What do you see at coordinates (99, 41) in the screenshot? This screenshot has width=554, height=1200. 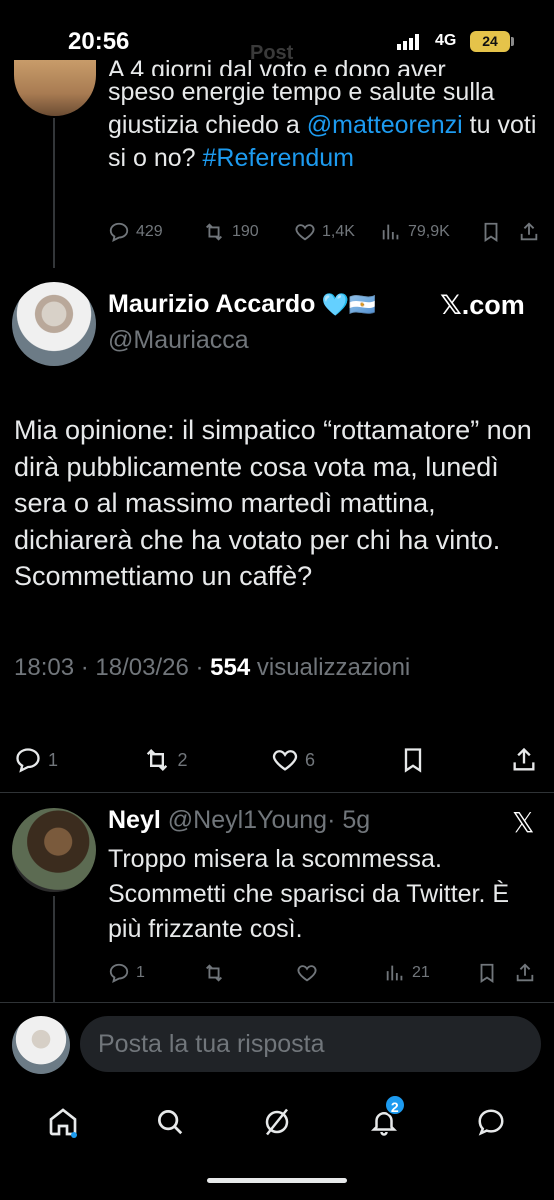 I see `status-time: 20:56` at bounding box center [99, 41].